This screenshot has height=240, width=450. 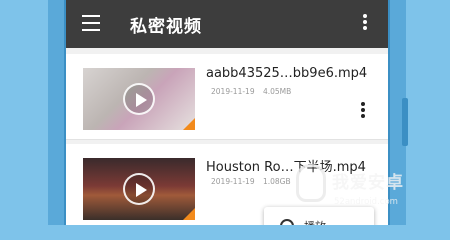 I want to click on watermark-url: 52android.com, so click(x=366, y=202).